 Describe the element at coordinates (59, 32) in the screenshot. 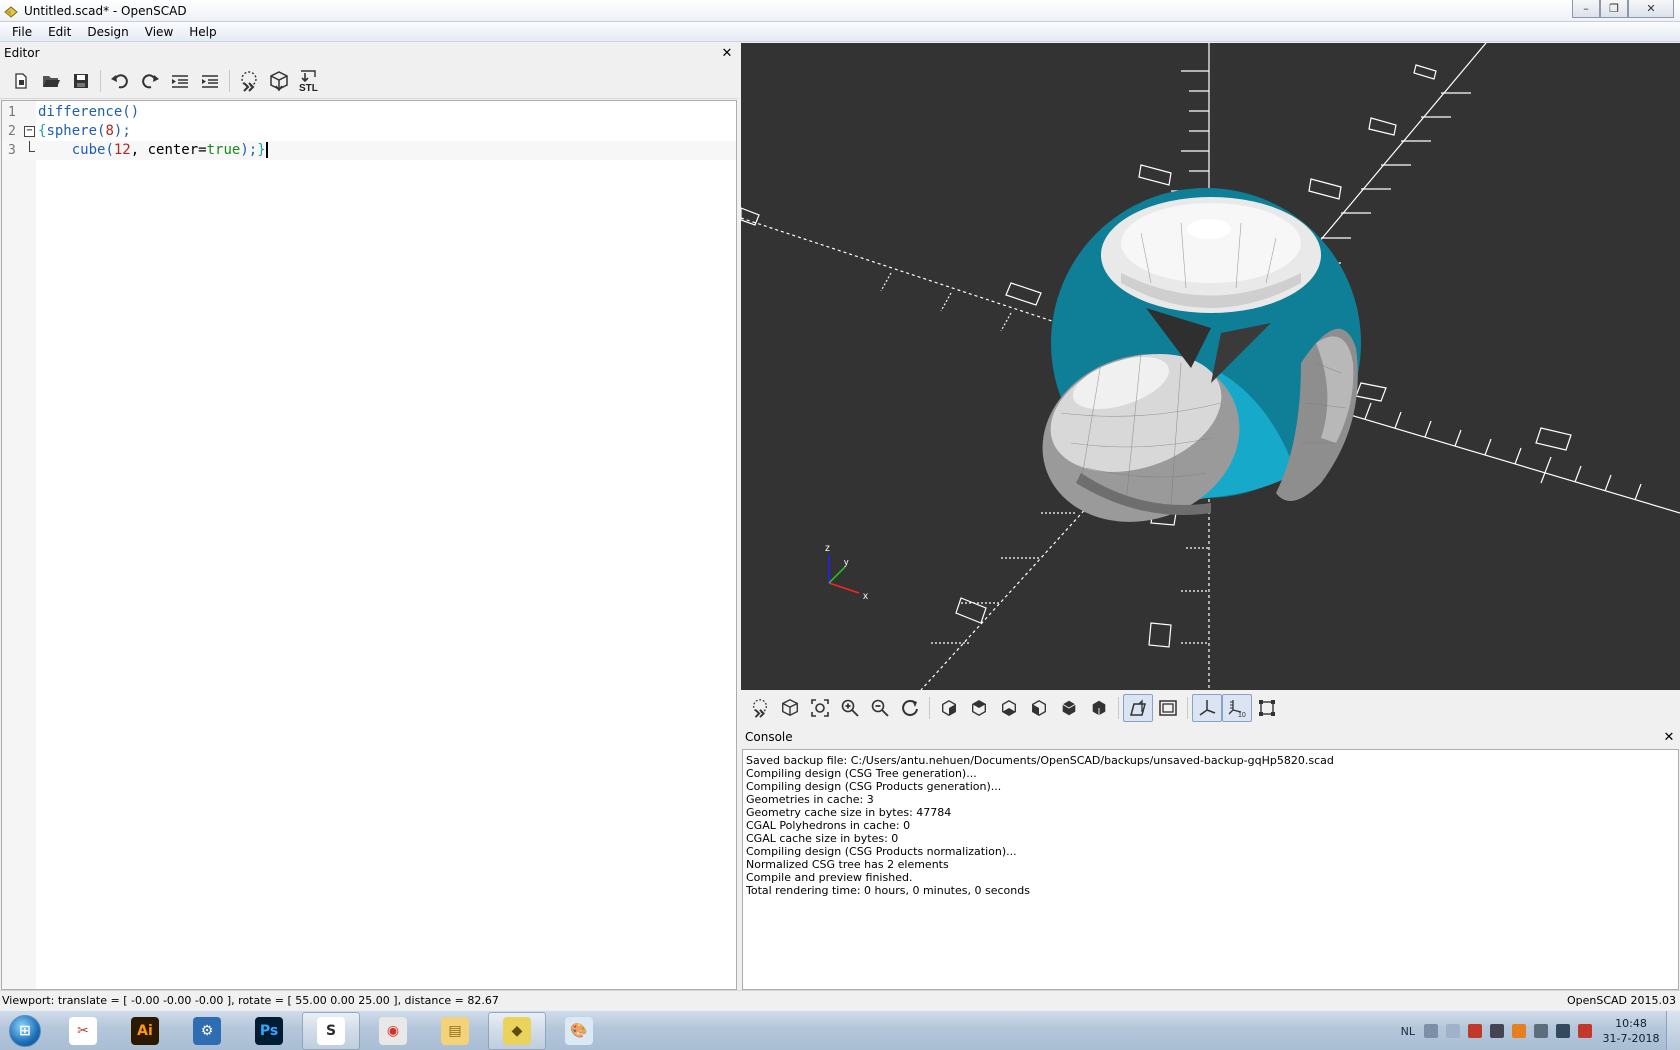

I see `menu-edit: Edit` at that location.